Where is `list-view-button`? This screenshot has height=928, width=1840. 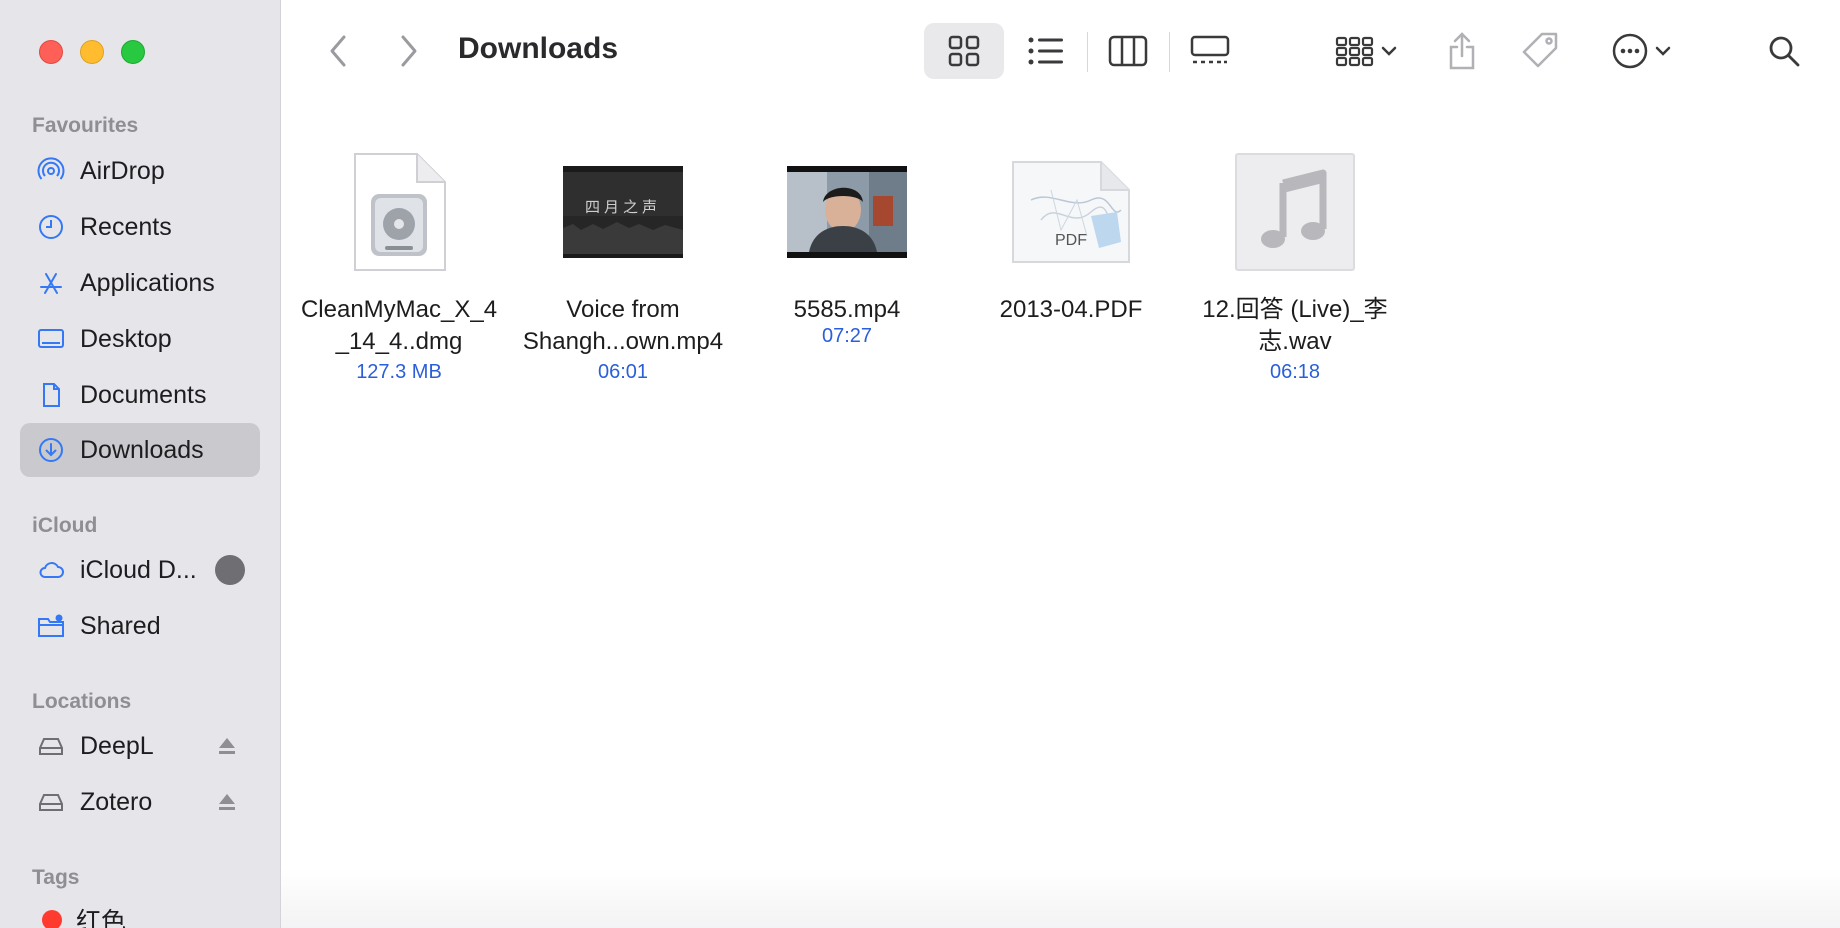
list-view-button is located at coordinates (1046, 51).